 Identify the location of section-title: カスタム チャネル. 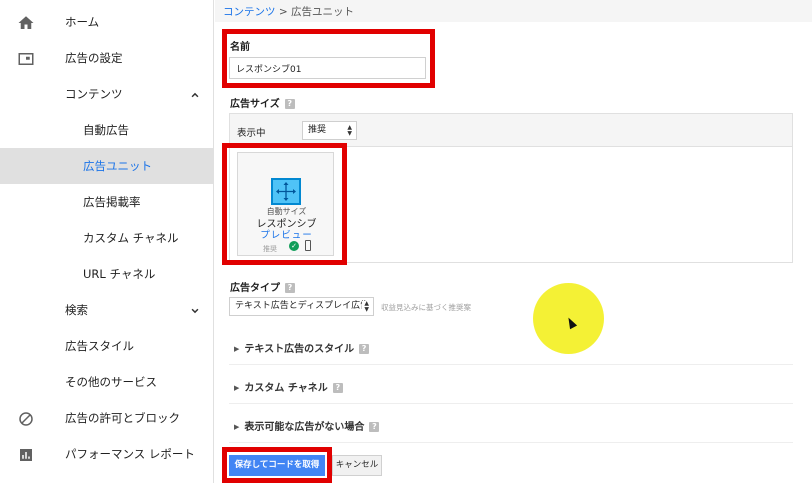
(286, 388).